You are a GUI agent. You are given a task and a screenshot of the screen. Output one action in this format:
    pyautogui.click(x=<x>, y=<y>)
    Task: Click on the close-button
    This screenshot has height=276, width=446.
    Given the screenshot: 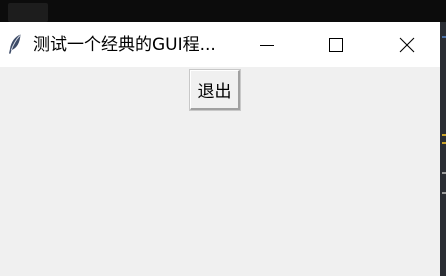 What is the action you would take?
    pyautogui.click(x=407, y=44)
    